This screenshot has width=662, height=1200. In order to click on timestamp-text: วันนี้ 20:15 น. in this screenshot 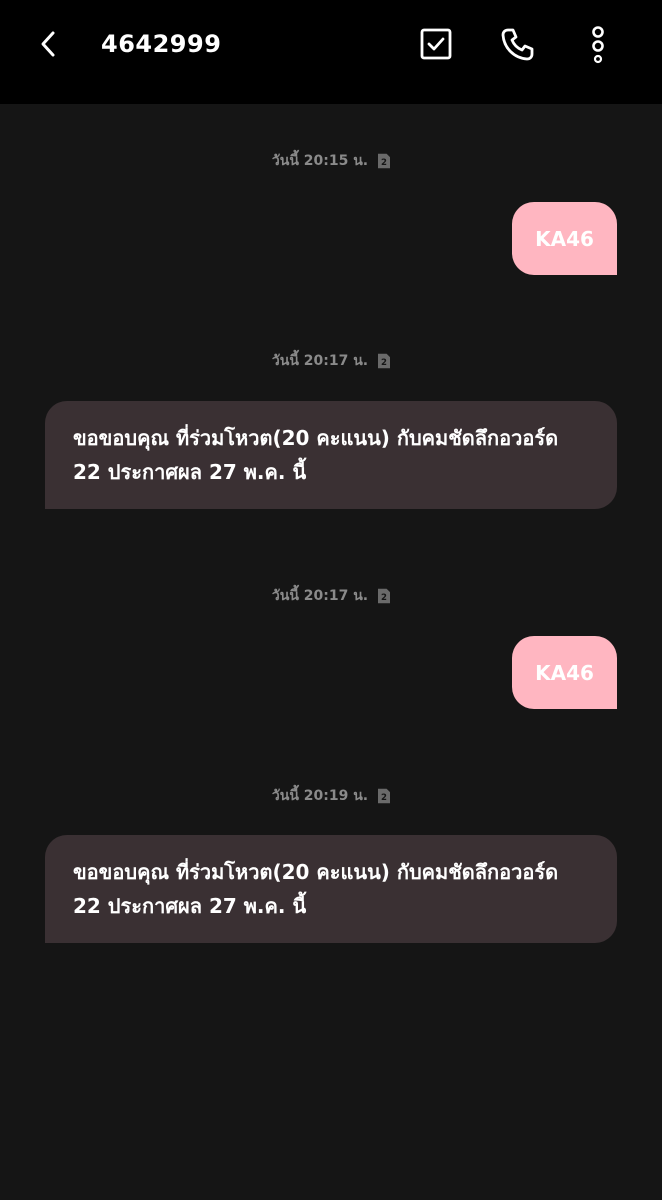, I will do `click(320, 161)`.